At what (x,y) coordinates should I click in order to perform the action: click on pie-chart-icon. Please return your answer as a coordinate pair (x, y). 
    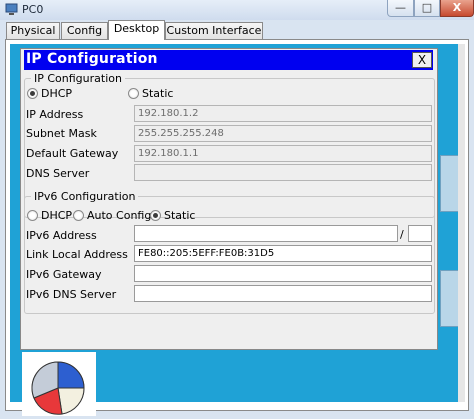
    Looking at the image, I should click on (58, 388).